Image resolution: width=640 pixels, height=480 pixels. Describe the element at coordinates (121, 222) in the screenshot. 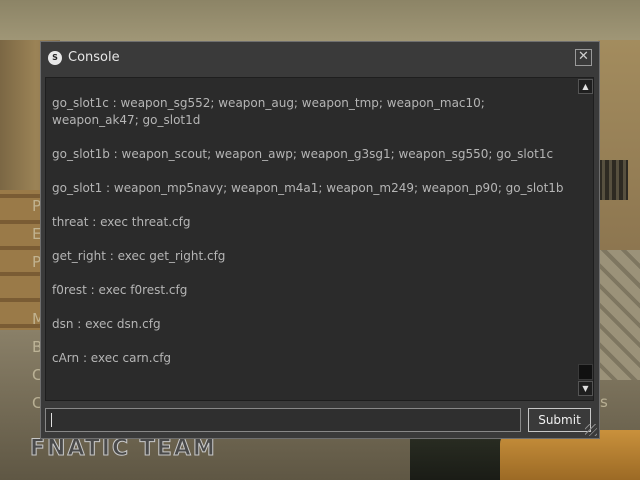

I see `console-line: threat : exec threat.cfg` at that location.